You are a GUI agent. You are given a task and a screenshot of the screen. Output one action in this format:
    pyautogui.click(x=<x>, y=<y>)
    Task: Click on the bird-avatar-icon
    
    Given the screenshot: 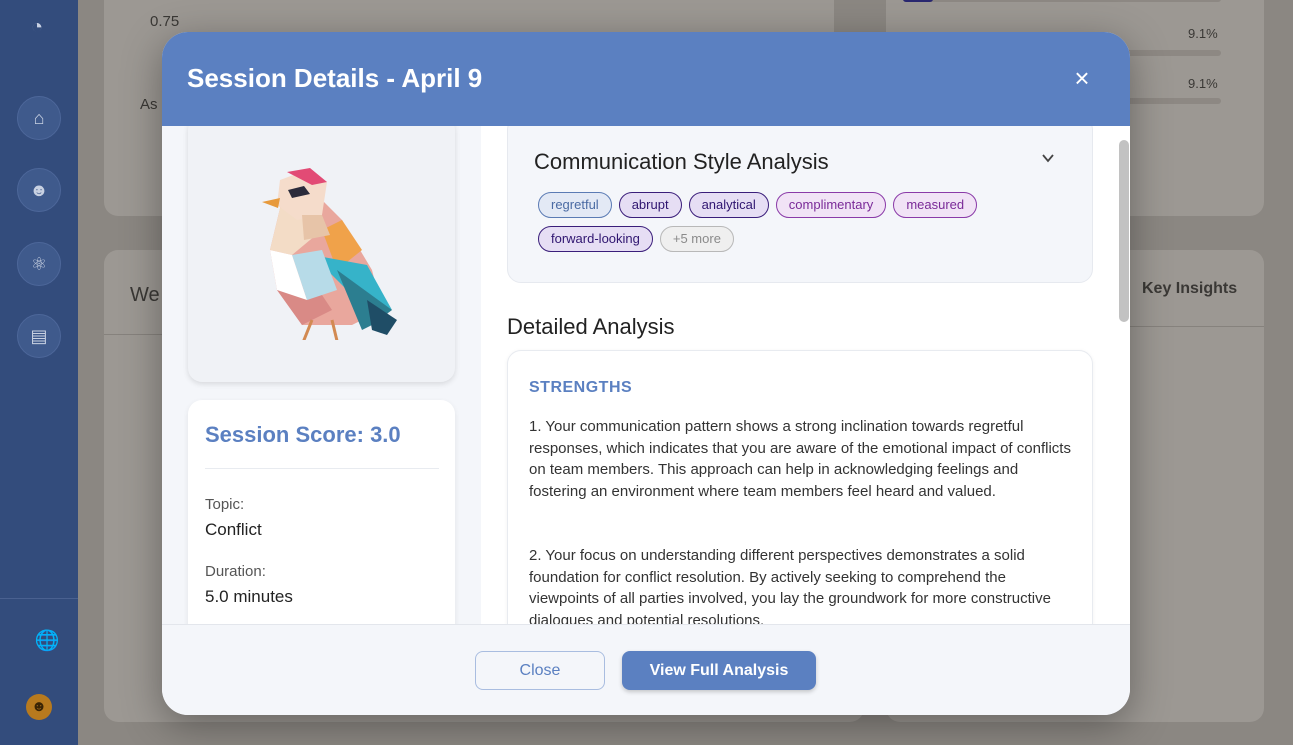 What is the action you would take?
    pyautogui.click(x=329, y=254)
    